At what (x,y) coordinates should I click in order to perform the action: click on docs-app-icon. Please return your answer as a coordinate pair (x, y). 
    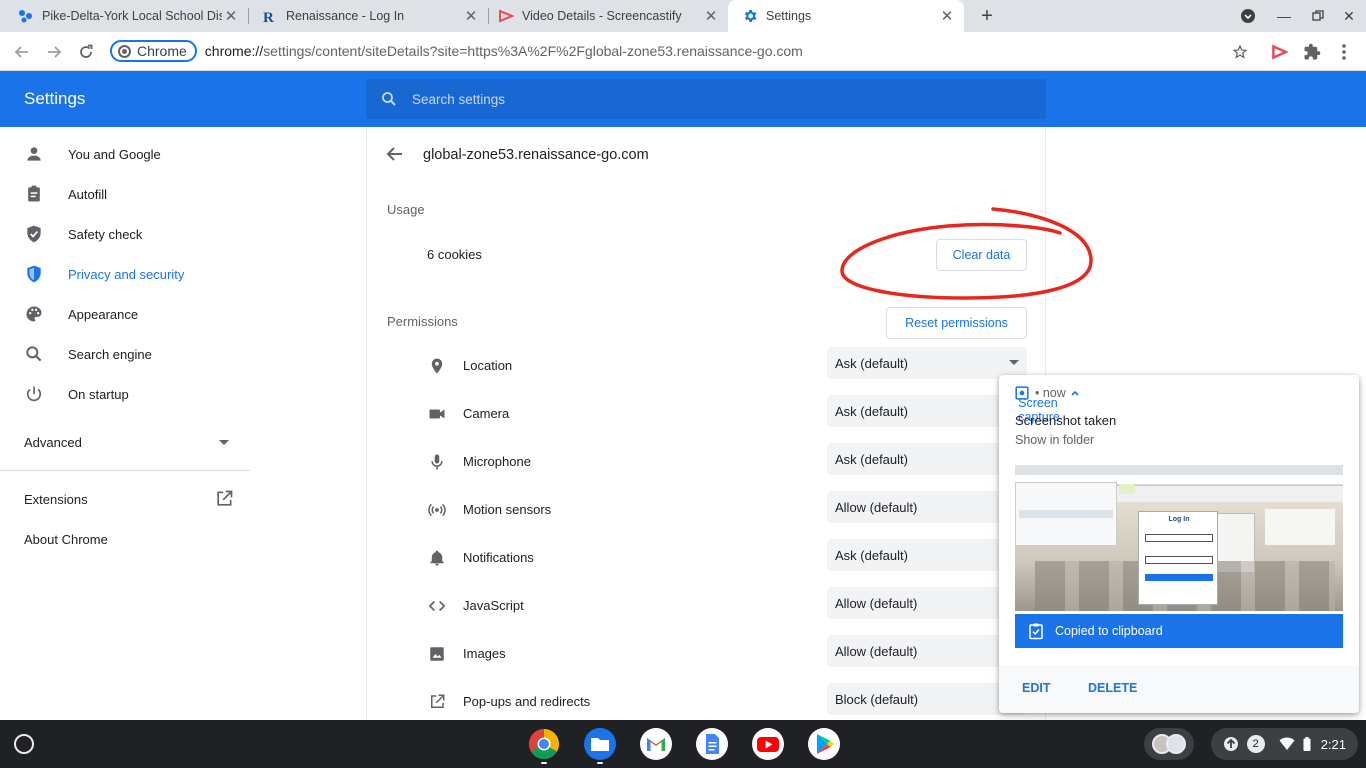
    Looking at the image, I should click on (712, 744).